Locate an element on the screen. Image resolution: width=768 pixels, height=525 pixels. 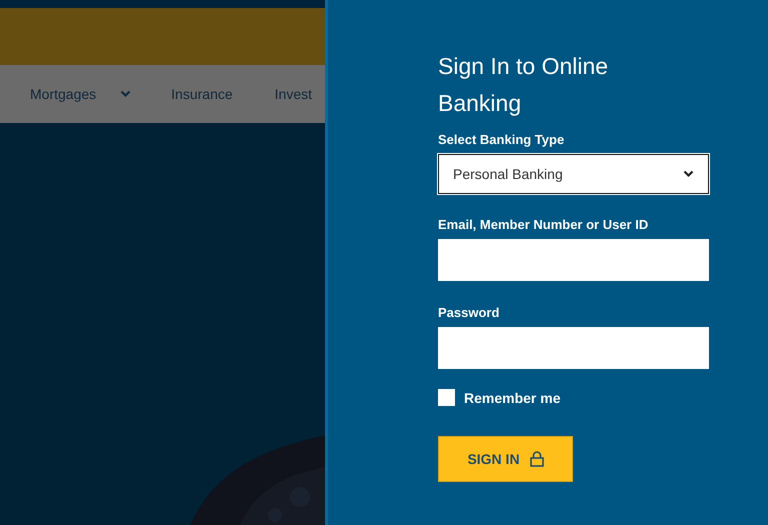
banking-type-dropdown: Personal Banking is located at coordinates (573, 174).